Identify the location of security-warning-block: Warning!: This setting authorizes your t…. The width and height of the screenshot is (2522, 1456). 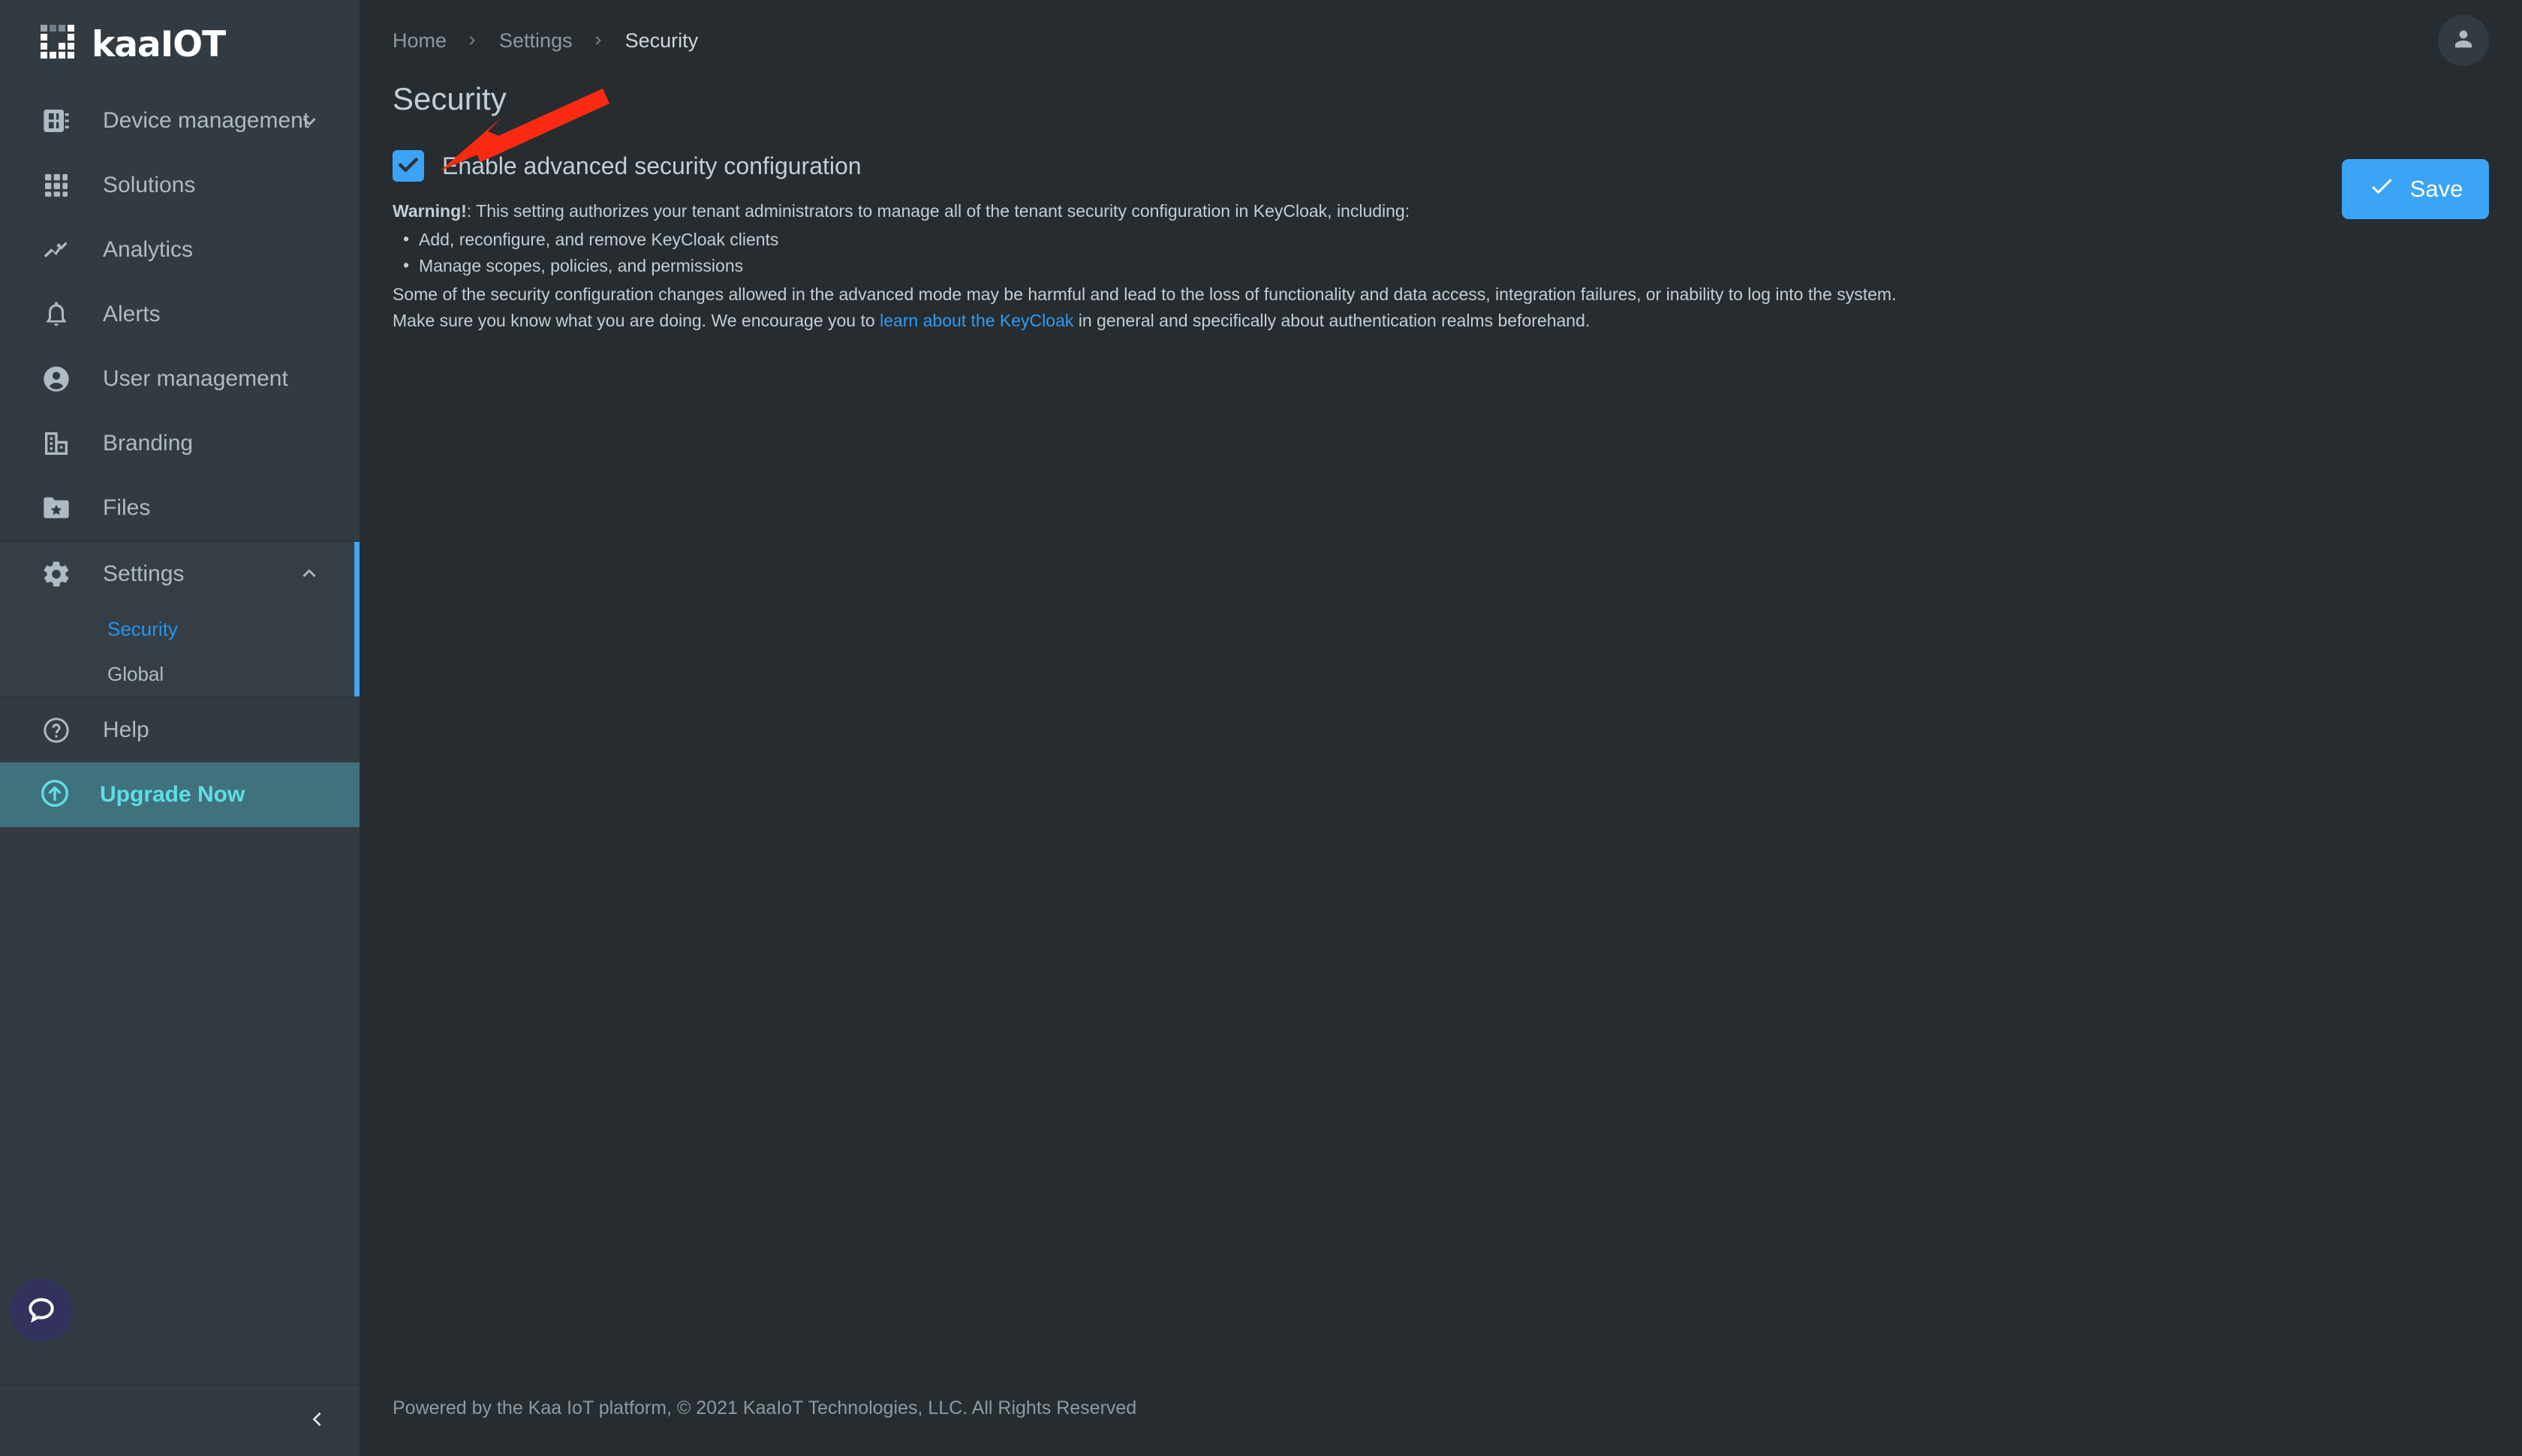
(1457, 266).